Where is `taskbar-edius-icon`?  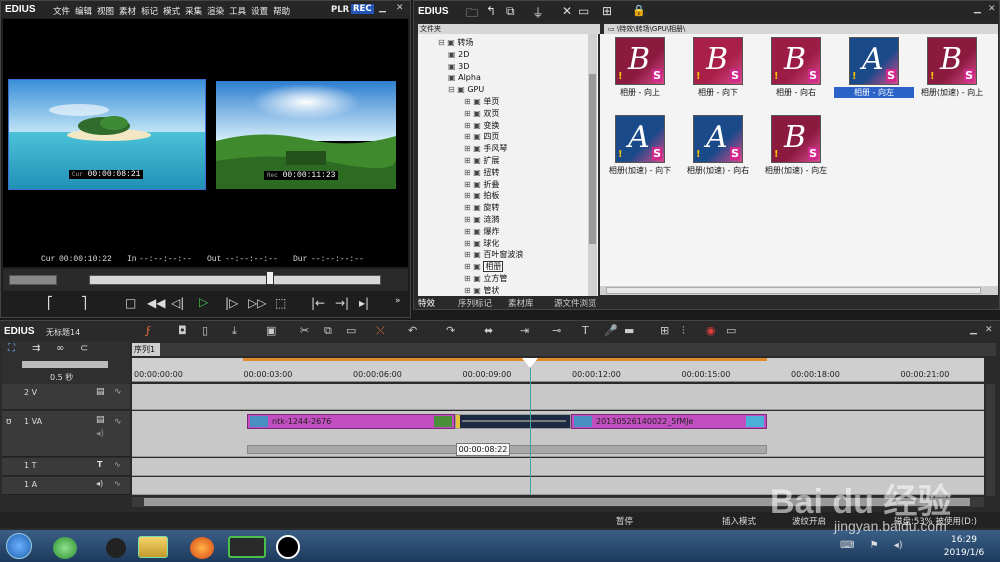
taskbar-edius-icon is located at coordinates (247, 547).